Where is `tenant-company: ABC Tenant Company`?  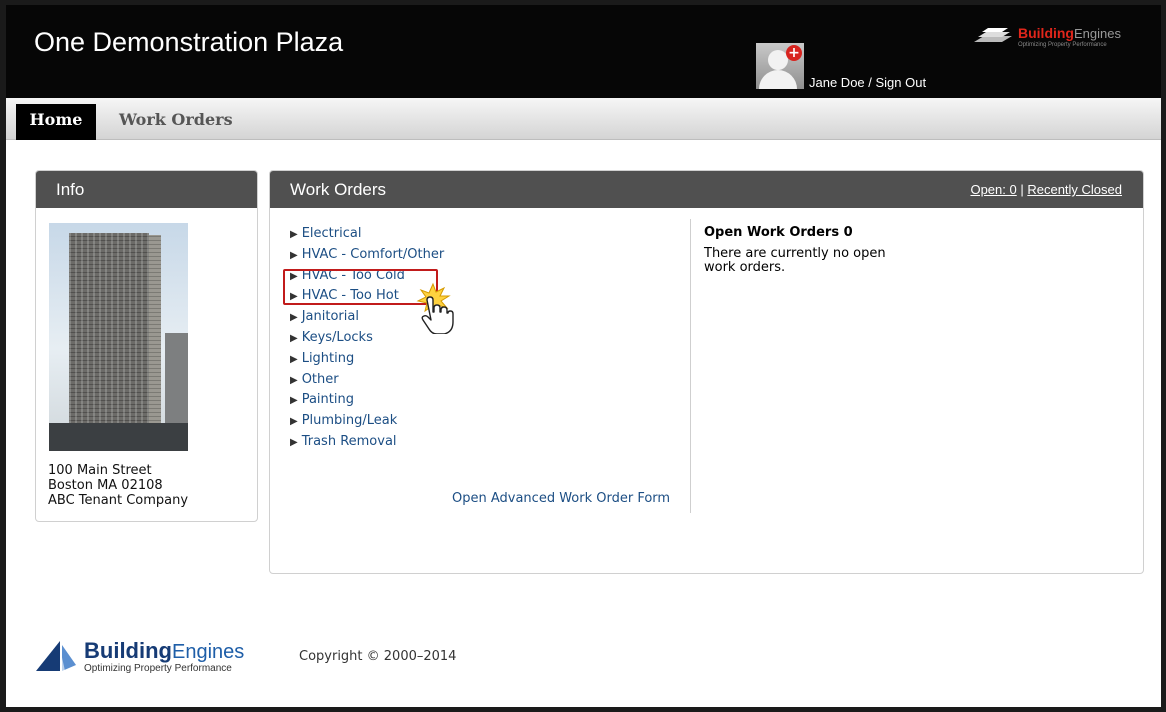 tenant-company: ABC Tenant Company is located at coordinates (118, 500).